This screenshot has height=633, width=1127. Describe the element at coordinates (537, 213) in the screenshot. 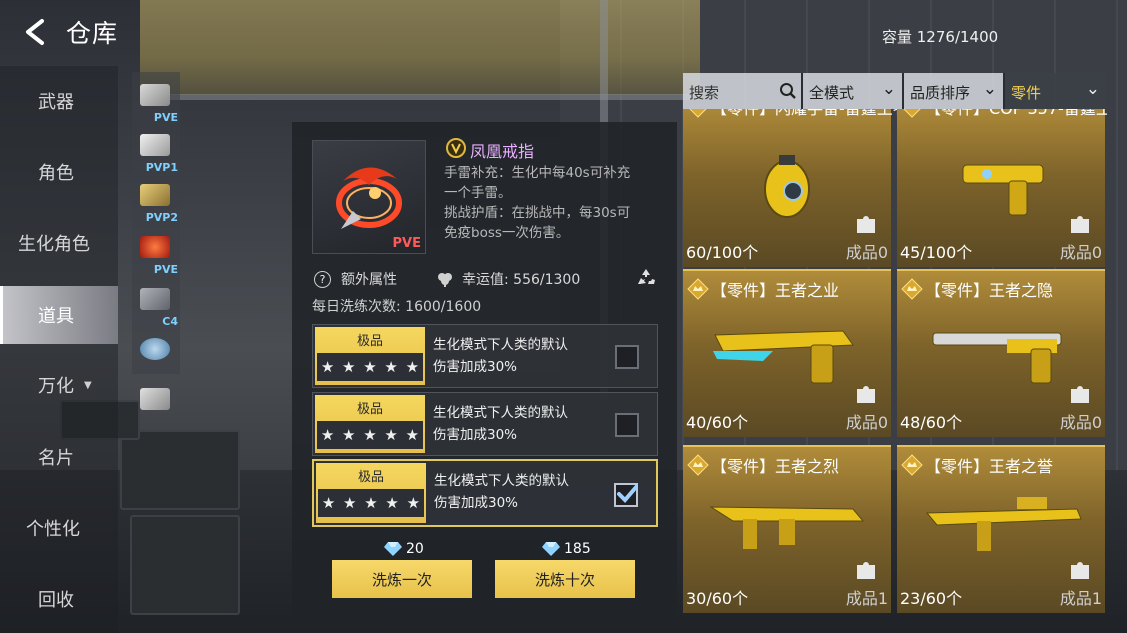

I see `description-line: 挑战护盾：在挑战中，每30s可` at that location.